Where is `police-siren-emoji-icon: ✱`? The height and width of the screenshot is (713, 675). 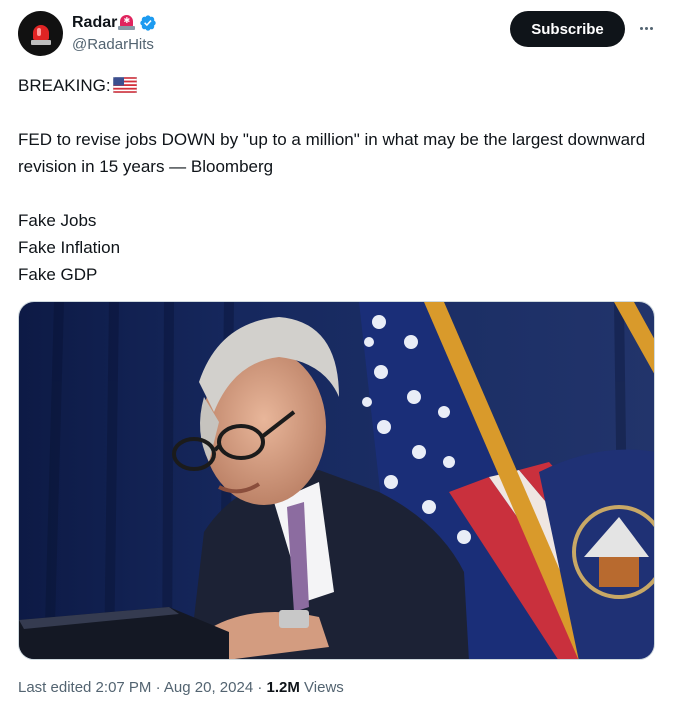 police-siren-emoji-icon: ✱ is located at coordinates (127, 22).